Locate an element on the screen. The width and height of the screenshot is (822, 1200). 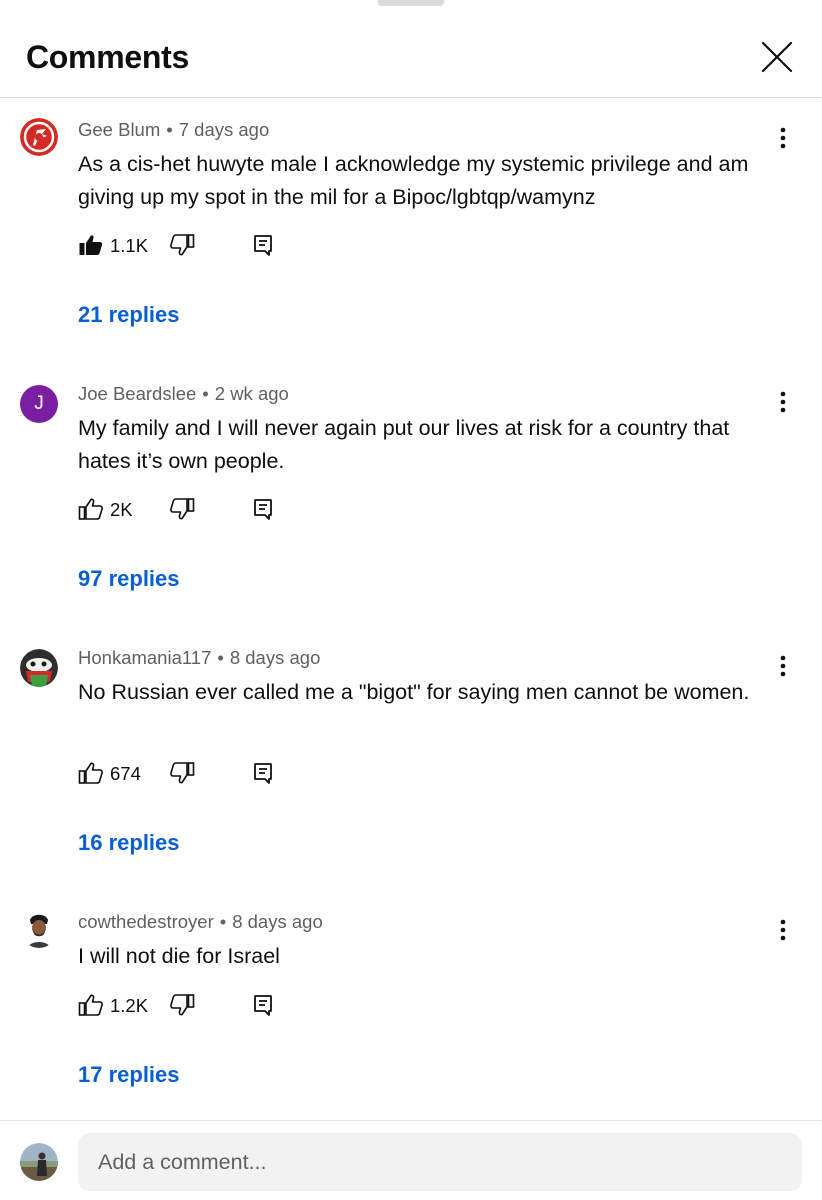
view-replies-link: 21 replies is located at coordinates (129, 315).